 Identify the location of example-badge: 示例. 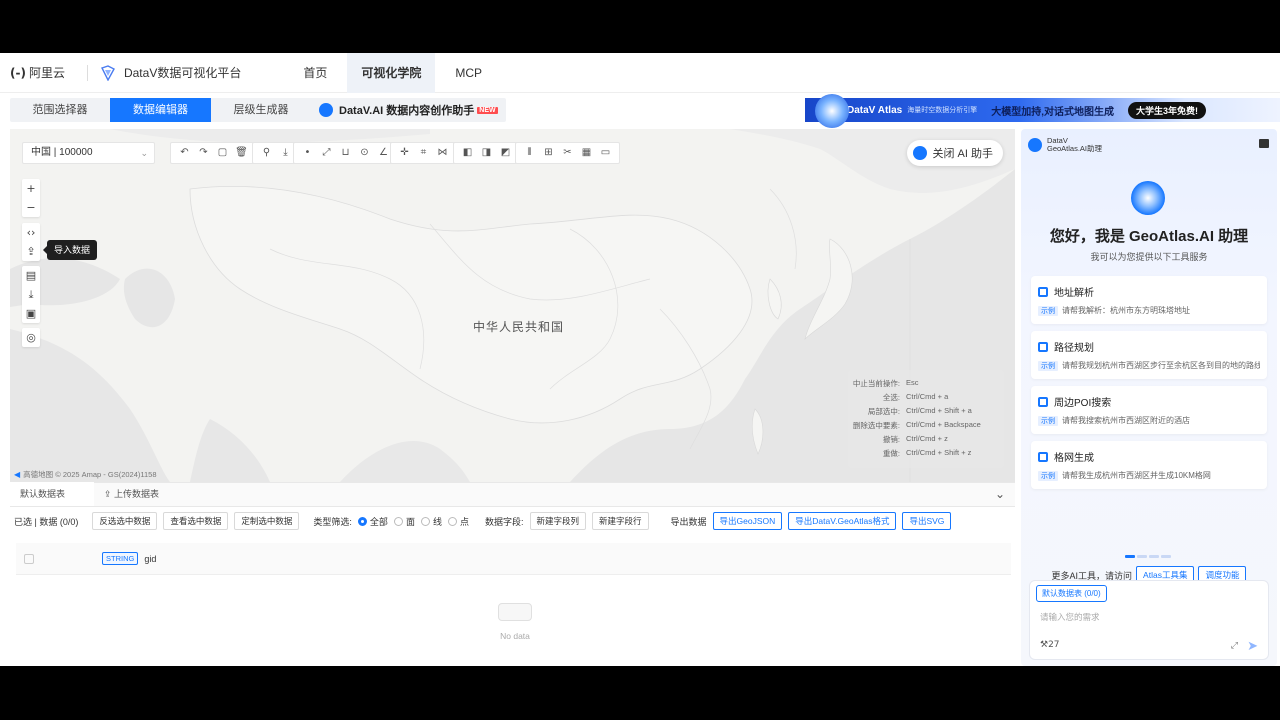
(1048, 310).